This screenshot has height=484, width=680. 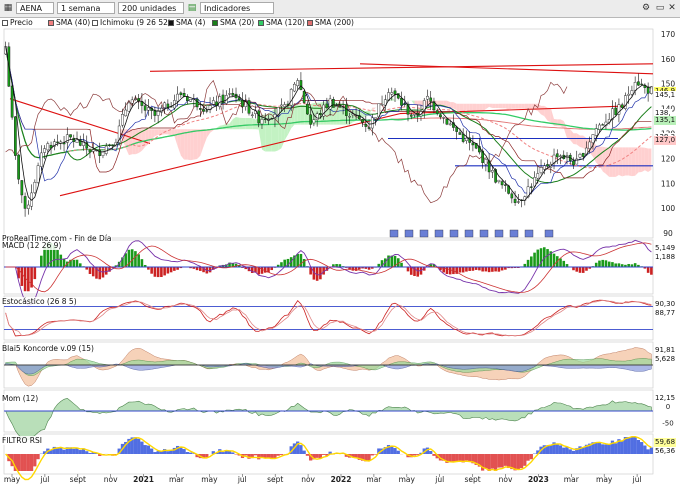 What do you see at coordinates (538, 479) in the screenshot?
I see `x-tick-label: 2023` at bounding box center [538, 479].